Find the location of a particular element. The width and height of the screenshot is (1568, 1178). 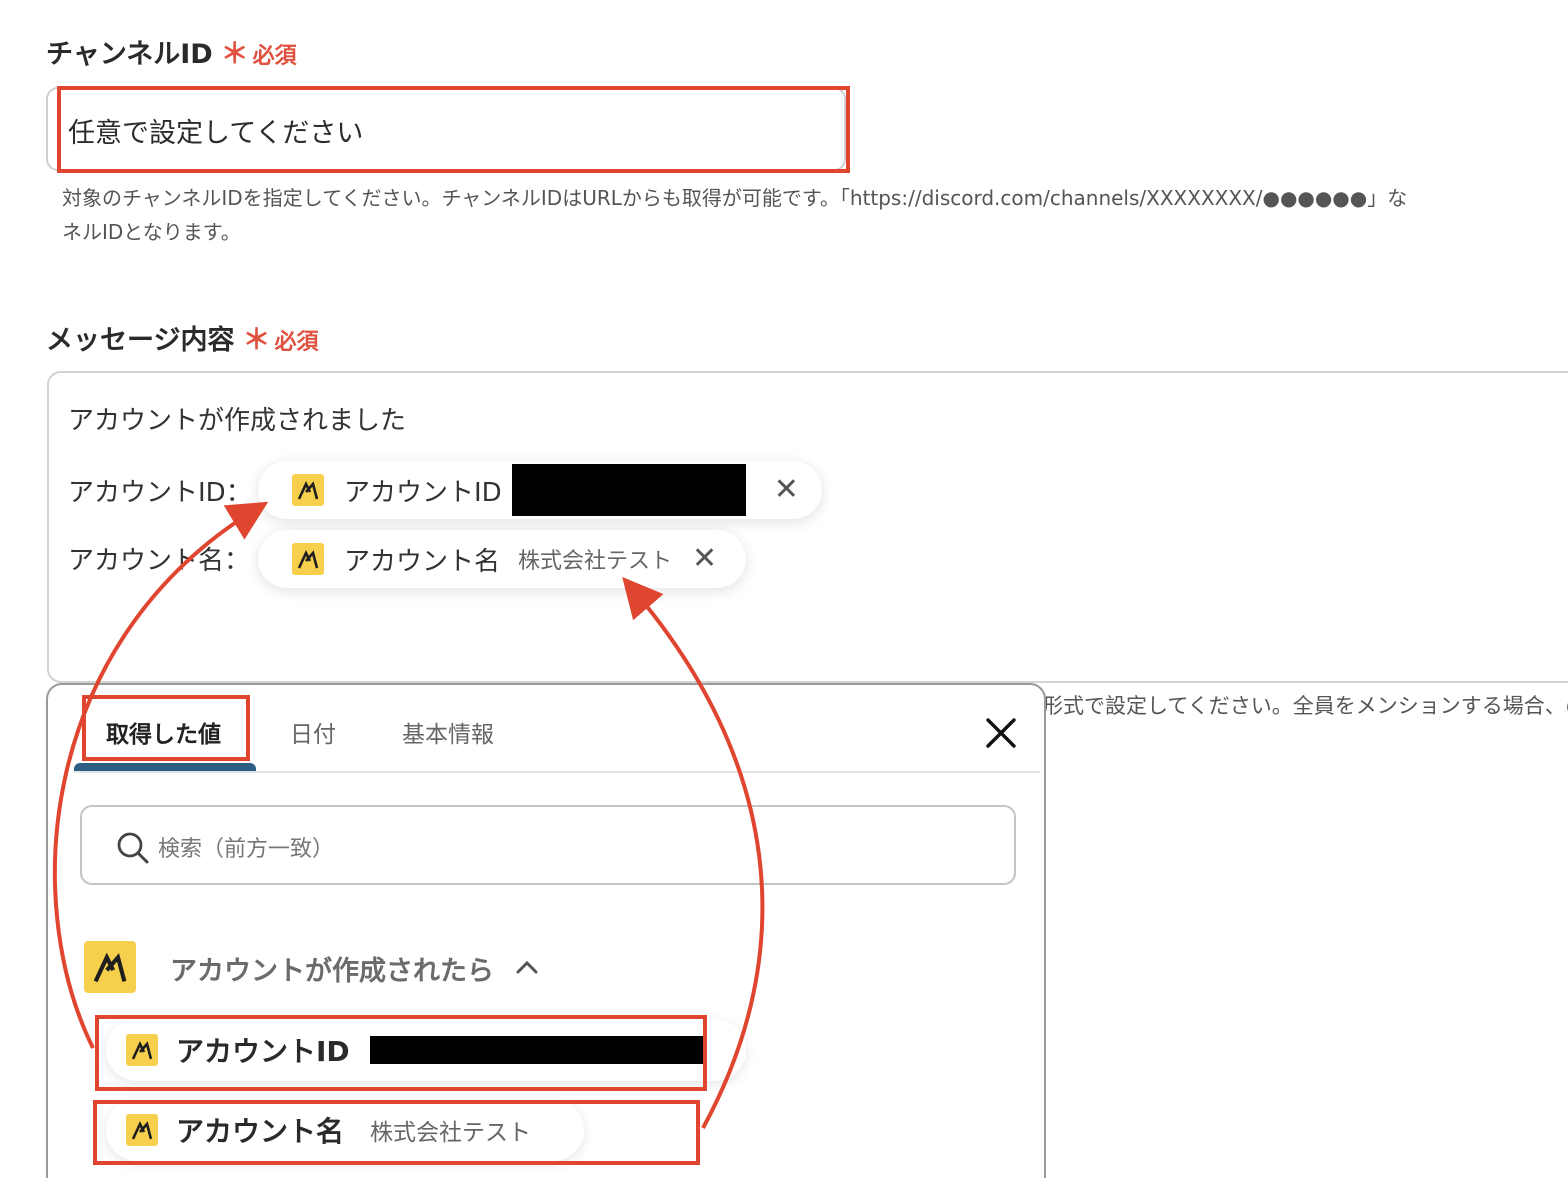

account-name-chip: アカウント名 株式会社テスト ✕ is located at coordinates (502, 559).